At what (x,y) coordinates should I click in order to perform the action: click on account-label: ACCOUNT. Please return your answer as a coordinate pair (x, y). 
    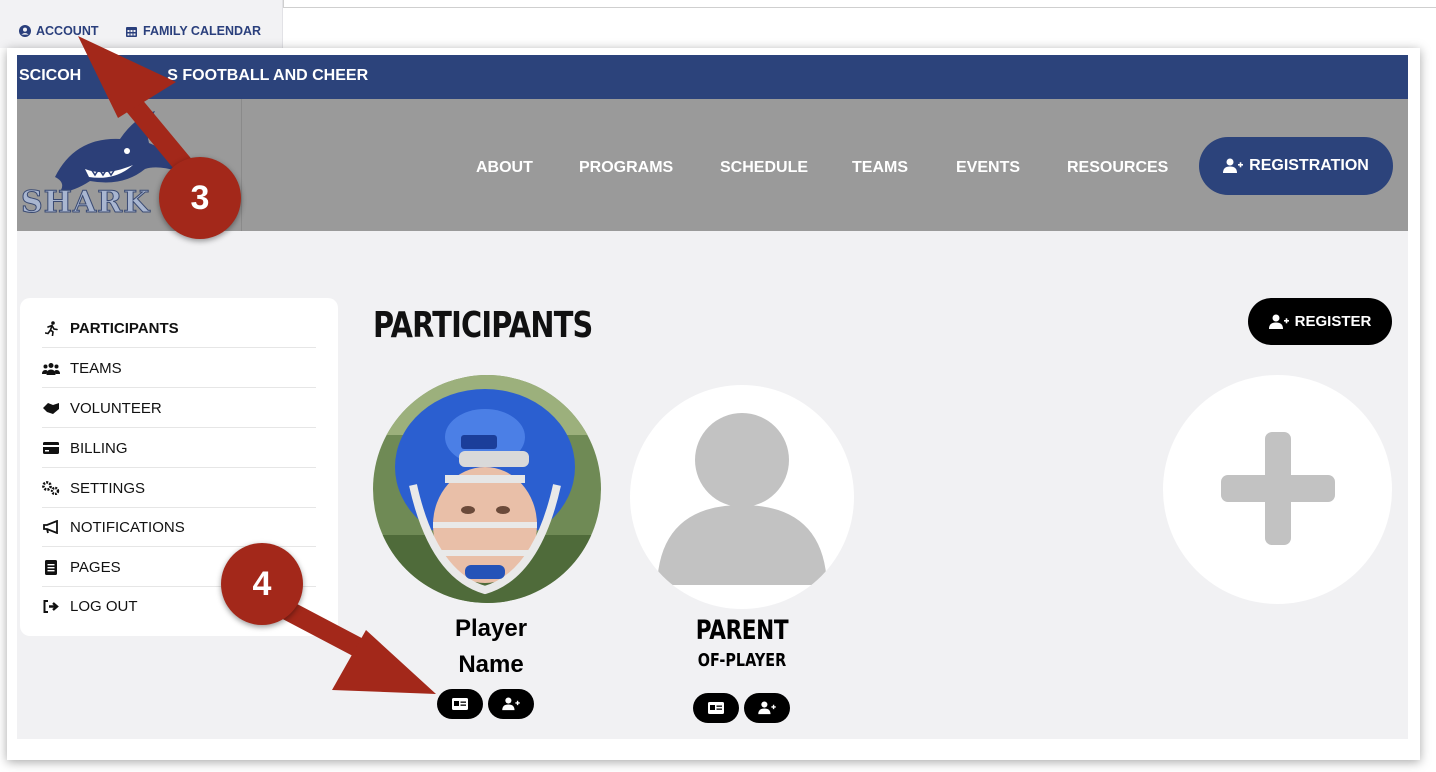
    Looking at the image, I should click on (67, 31).